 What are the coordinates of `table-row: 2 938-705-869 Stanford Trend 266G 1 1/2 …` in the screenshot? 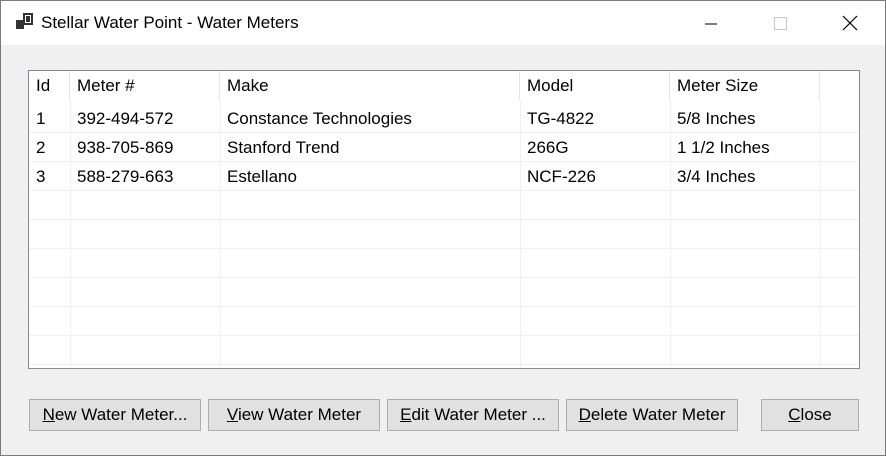 It's located at (444, 147).